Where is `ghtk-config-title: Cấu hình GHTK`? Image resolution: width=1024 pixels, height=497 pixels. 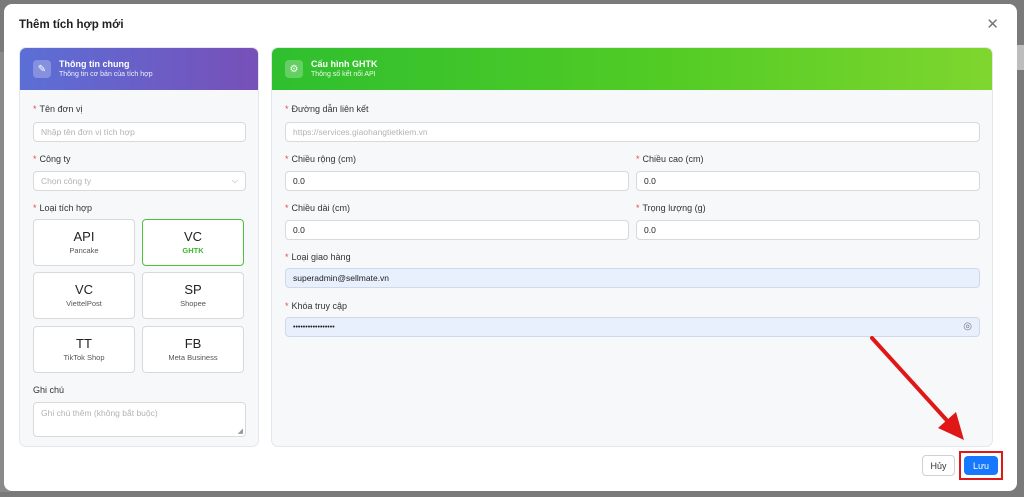
ghtk-config-title: Cấu hình GHTK is located at coordinates (344, 64).